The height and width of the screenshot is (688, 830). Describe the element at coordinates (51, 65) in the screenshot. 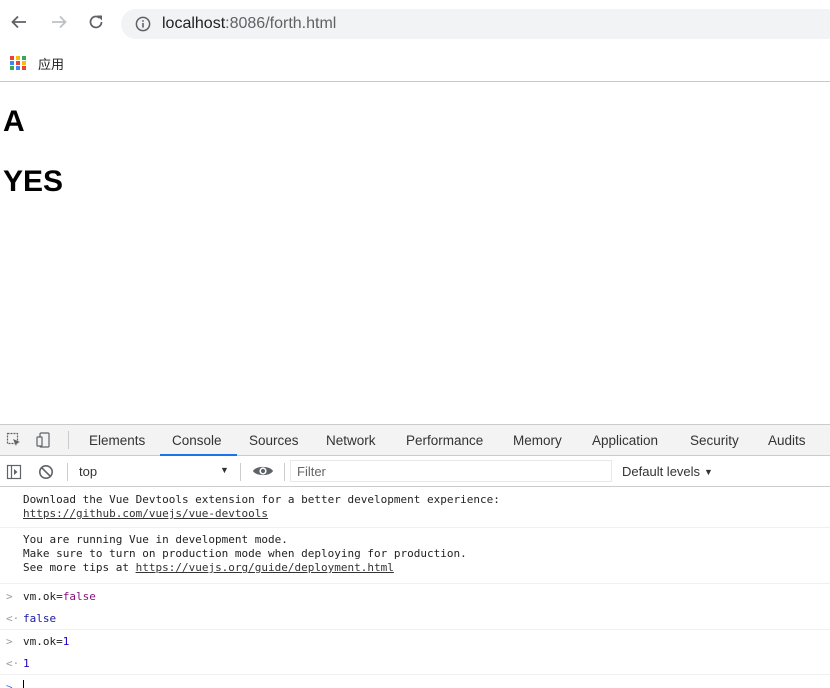

I see `apps-label: 应用` at that location.